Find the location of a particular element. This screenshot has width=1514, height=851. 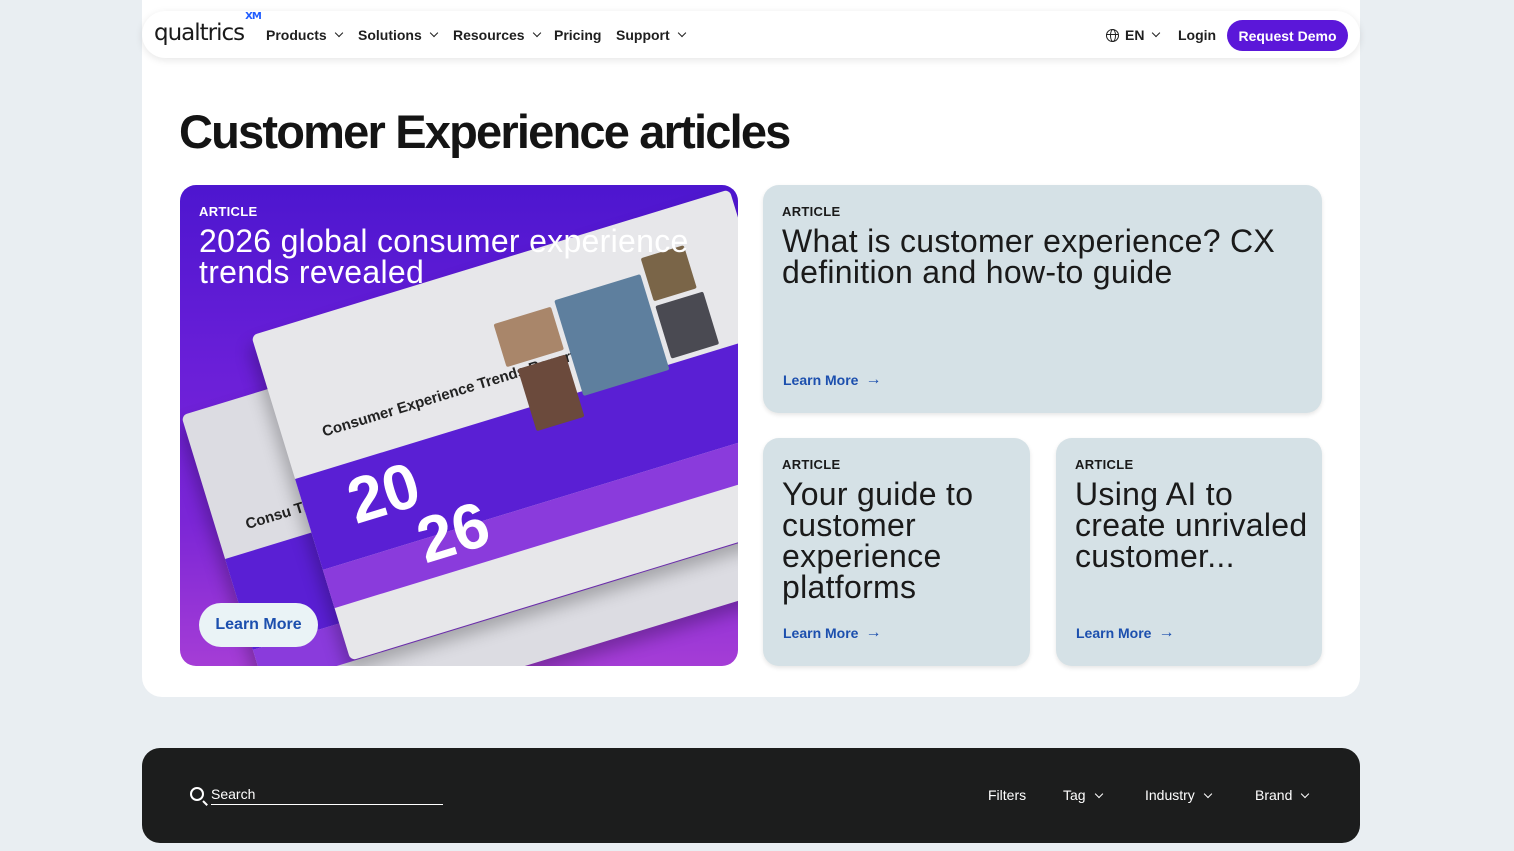

login-link: Login is located at coordinates (1197, 35).